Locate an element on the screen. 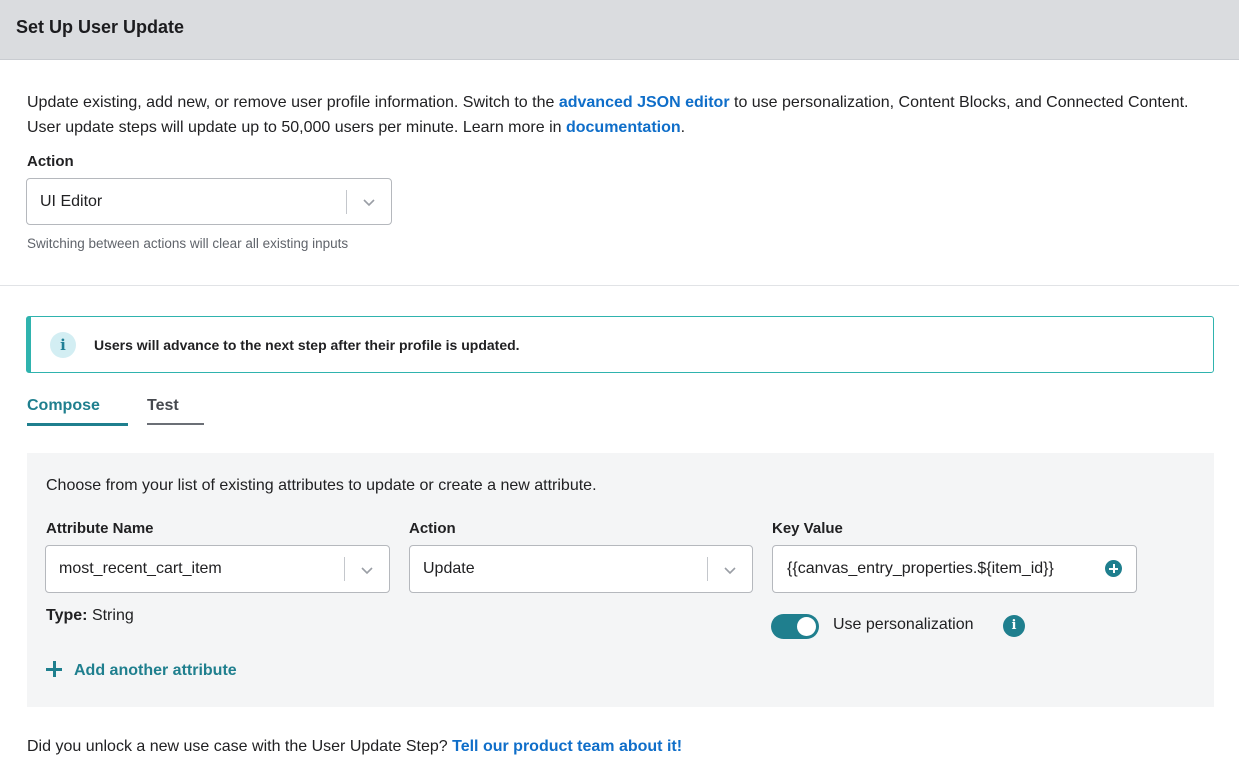 Image resolution: width=1239 pixels, height=774 pixels. attribute-name-label: Attribute Name is located at coordinates (100, 528).